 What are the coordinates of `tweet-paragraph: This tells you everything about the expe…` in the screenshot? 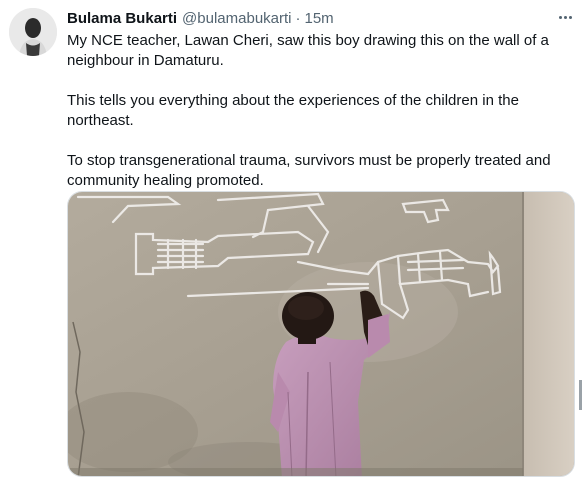 It's located at (293, 110).